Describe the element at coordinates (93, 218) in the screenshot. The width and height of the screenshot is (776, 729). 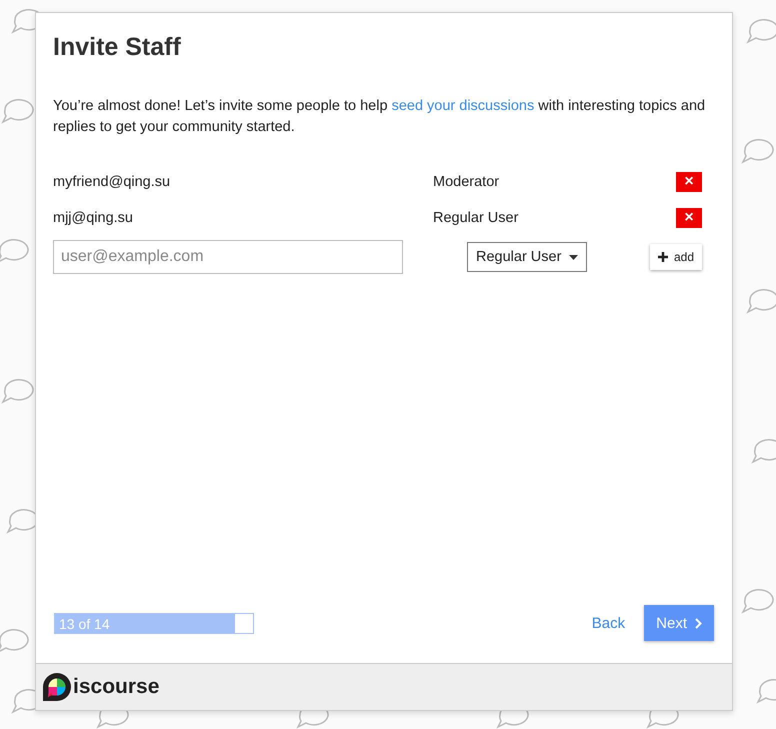
I see `invite-email: mjj@qing.su` at that location.